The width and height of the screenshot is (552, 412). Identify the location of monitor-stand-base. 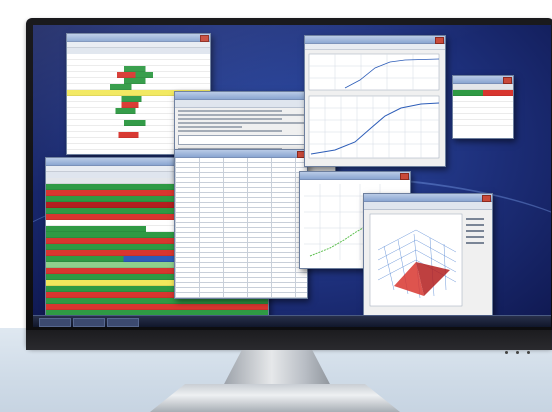
(275, 398).